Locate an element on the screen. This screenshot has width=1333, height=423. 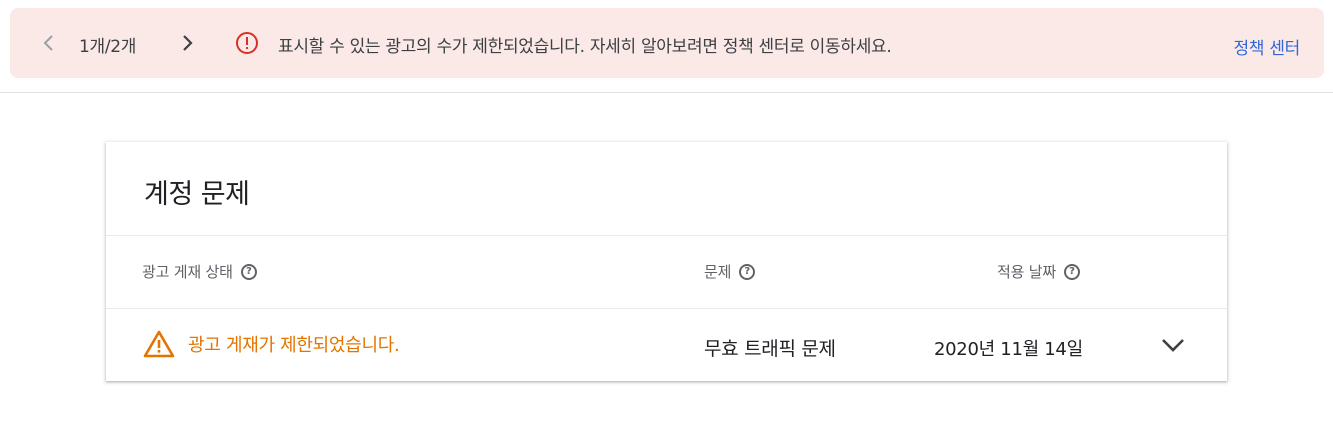
column-header-status: 광고 게재 상태 ? is located at coordinates (199, 271).